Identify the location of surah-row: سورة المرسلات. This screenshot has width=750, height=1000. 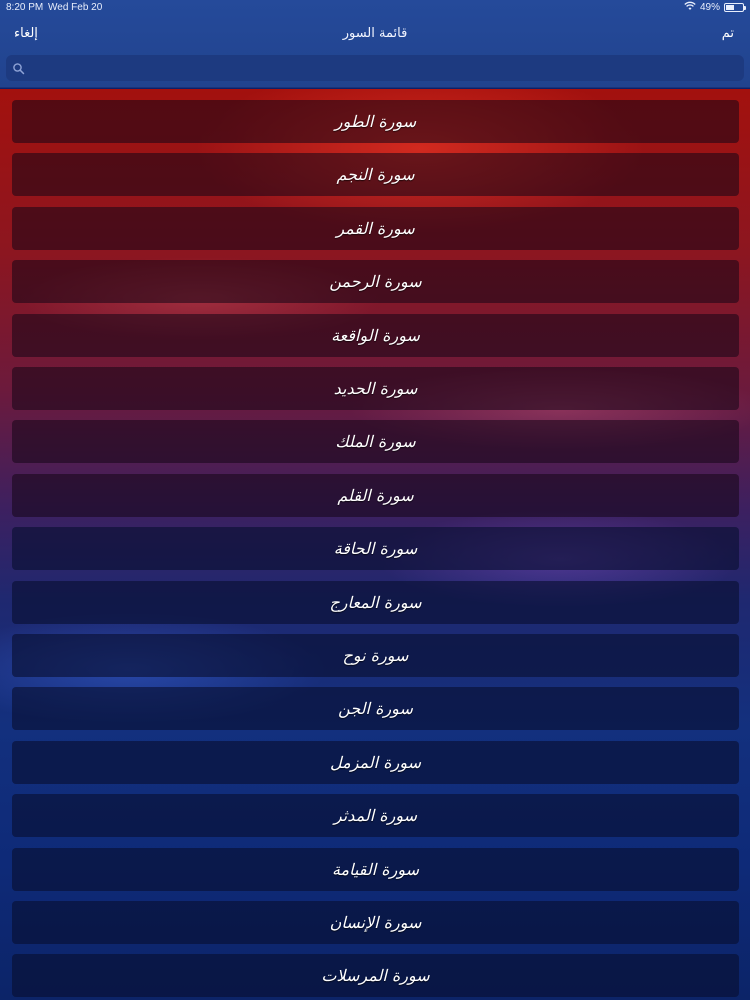
(375, 975).